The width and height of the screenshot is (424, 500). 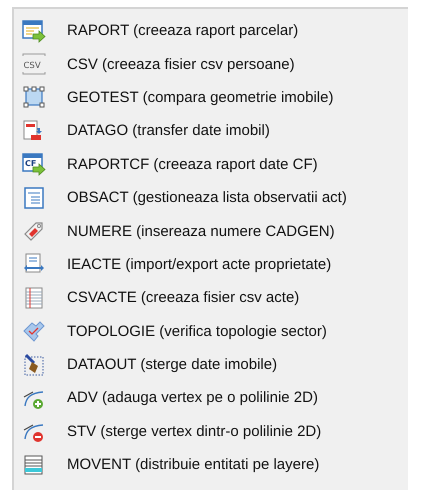 What do you see at coordinates (211, 164) in the screenshot?
I see `menu-item: CF RAPORTCF (creeaza raport date CF)` at bounding box center [211, 164].